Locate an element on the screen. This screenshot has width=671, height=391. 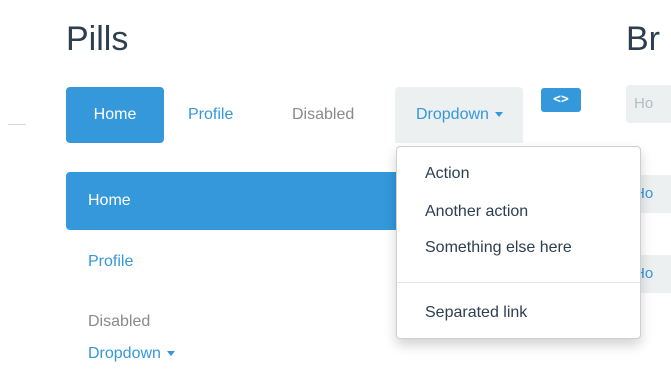
pill-home: Home is located at coordinates (115, 115).